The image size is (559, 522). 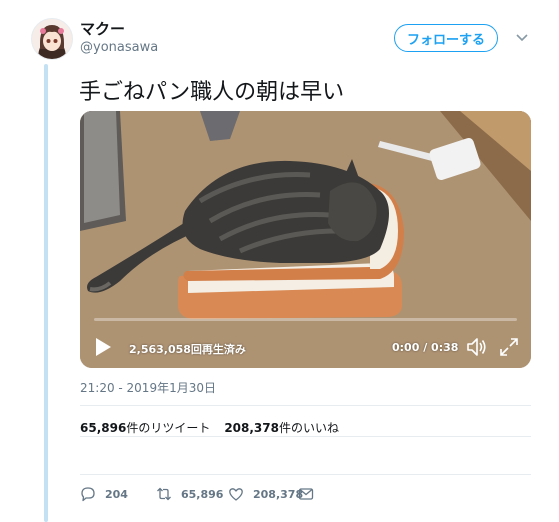 I want to click on message-button, so click(x=306, y=494).